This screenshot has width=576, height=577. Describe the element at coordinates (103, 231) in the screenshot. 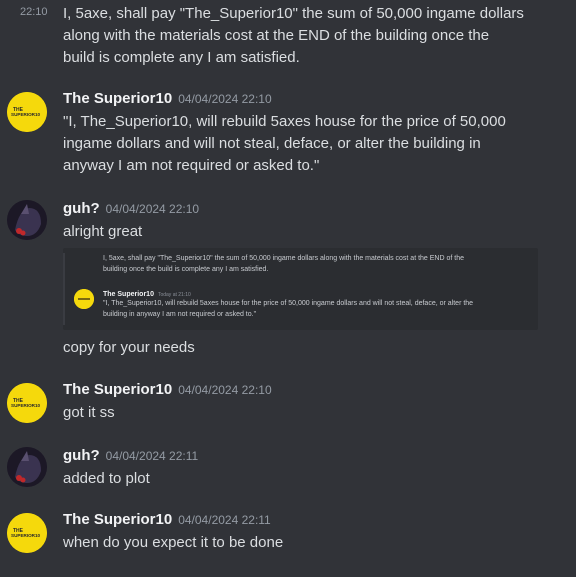

I see `message-line: alright great` at that location.